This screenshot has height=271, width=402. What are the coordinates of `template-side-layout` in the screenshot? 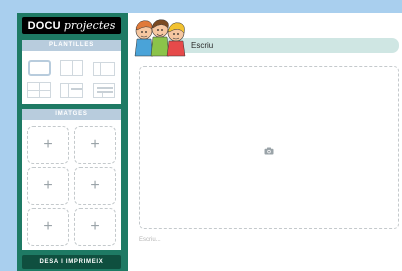 It's located at (104, 69).